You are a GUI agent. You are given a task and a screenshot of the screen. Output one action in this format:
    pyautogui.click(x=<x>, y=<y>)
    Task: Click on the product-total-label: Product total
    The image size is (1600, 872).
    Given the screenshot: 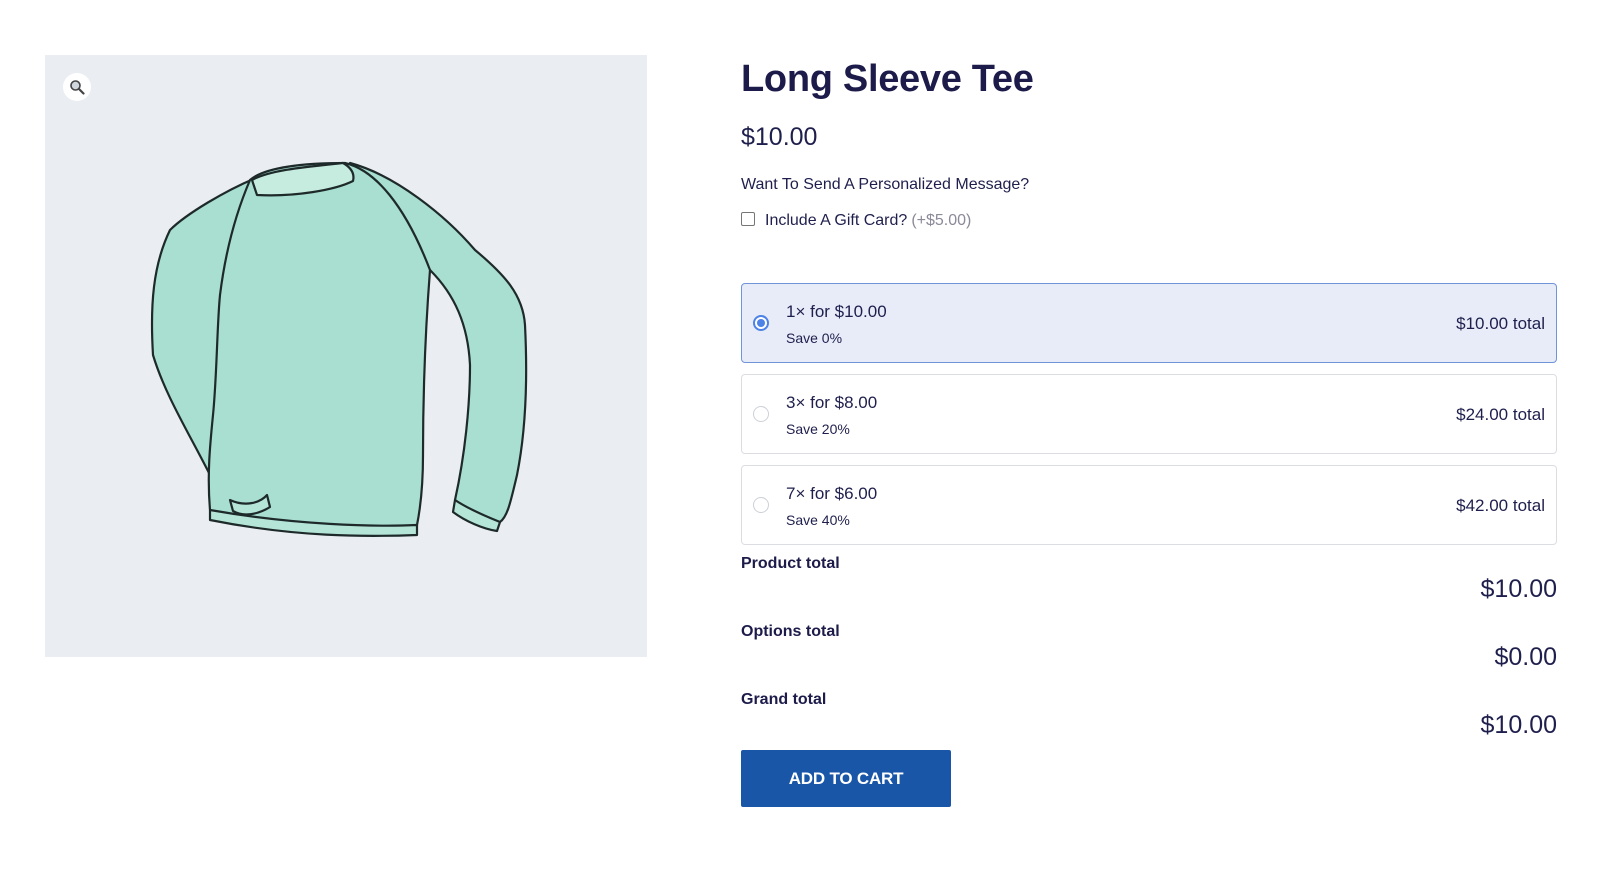 What is the action you would take?
    pyautogui.click(x=790, y=563)
    